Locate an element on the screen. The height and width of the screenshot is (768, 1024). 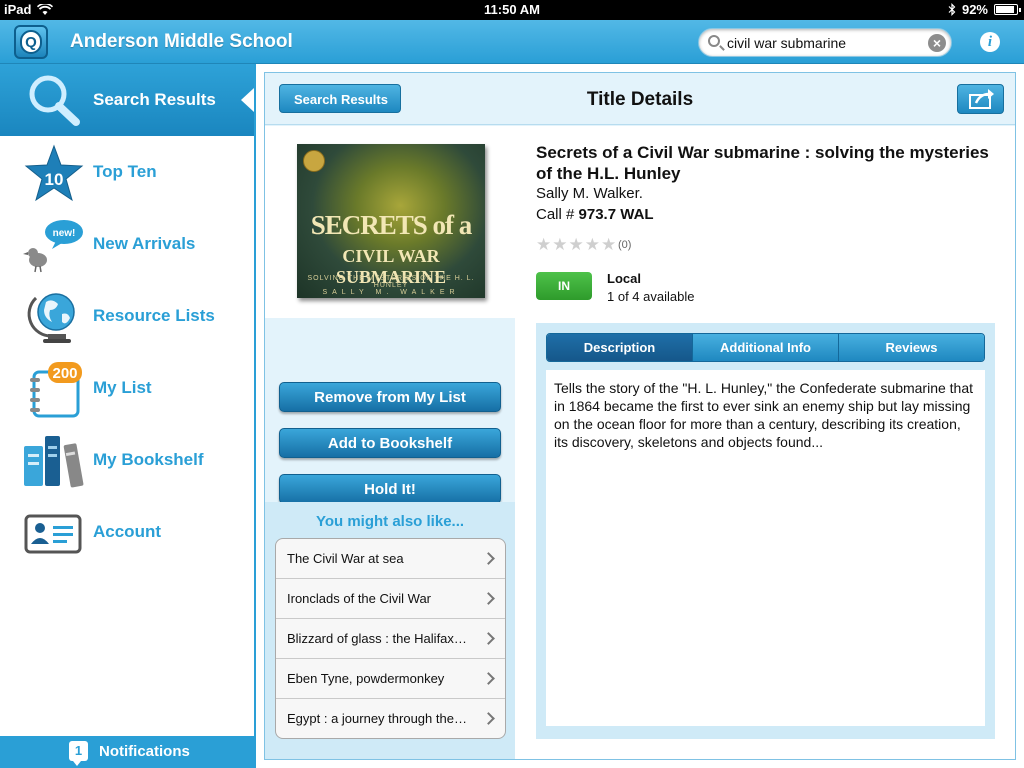
sidebar-item-search-results: Search Results is located at coordinates (127, 100).